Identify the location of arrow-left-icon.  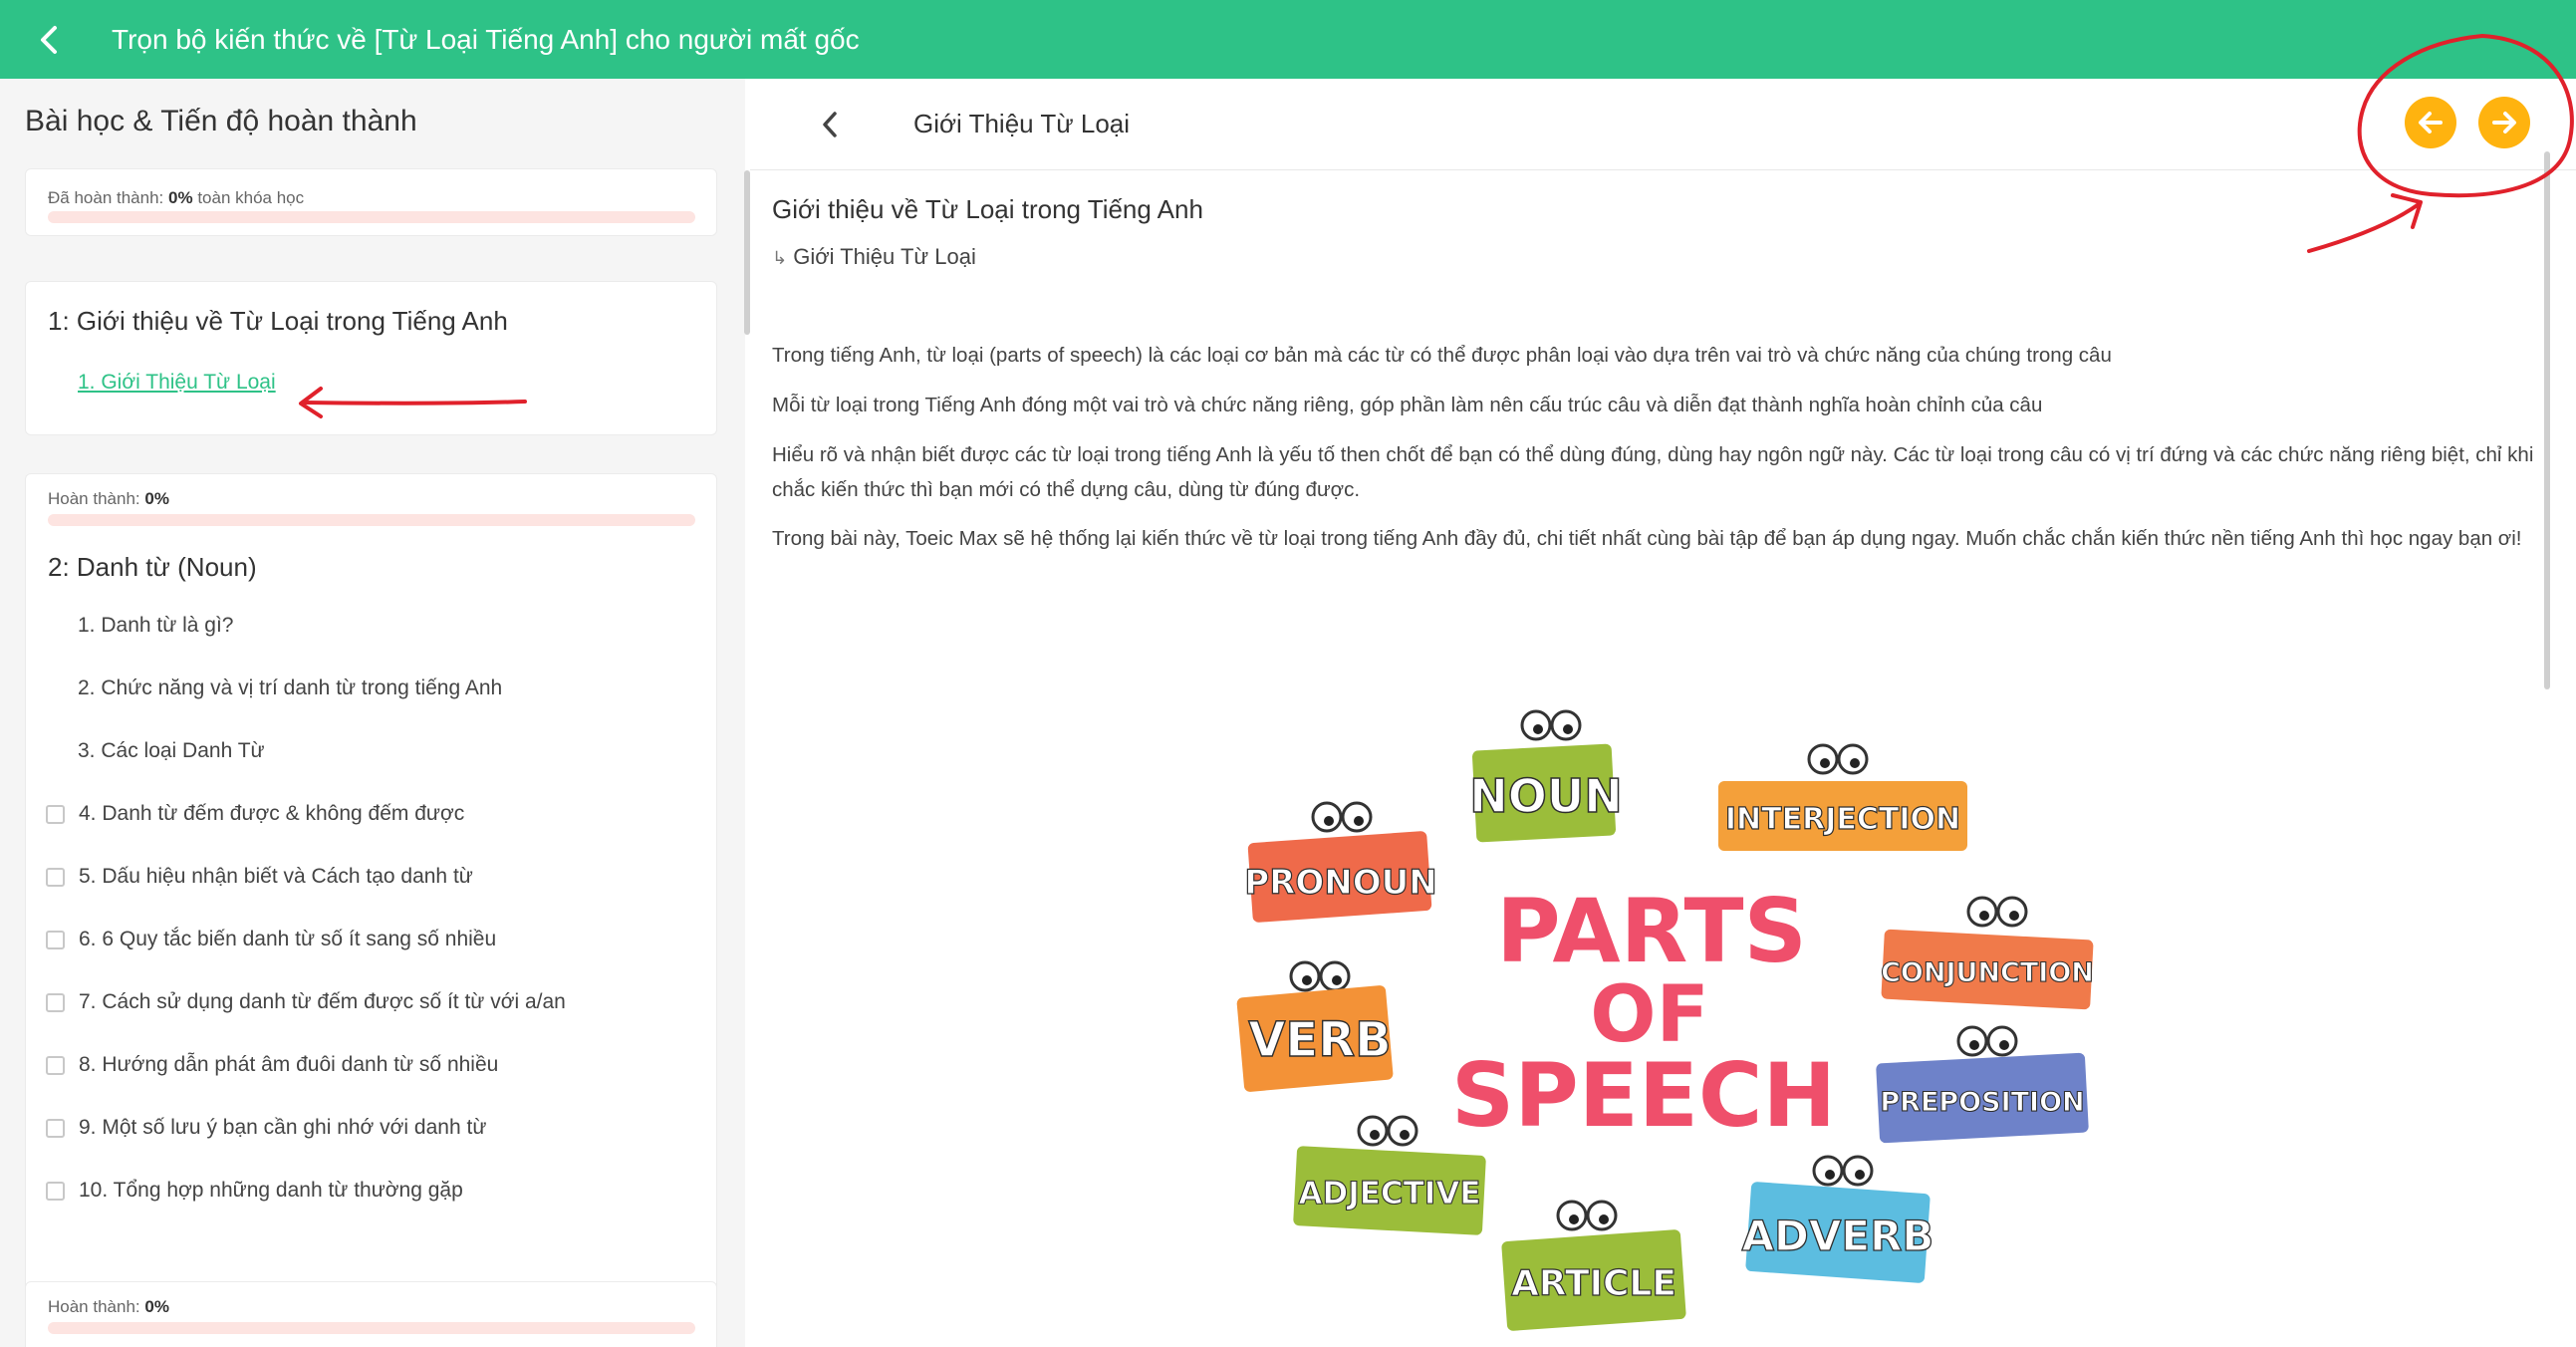
(2431, 123).